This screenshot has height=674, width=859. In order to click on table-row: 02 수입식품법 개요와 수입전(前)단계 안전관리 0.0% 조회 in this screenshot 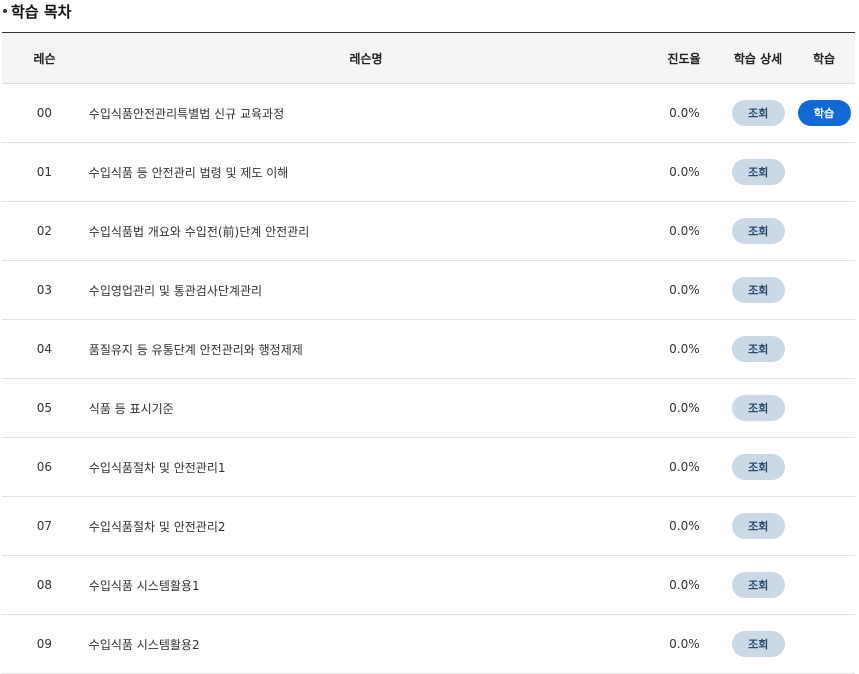, I will do `click(428, 231)`.